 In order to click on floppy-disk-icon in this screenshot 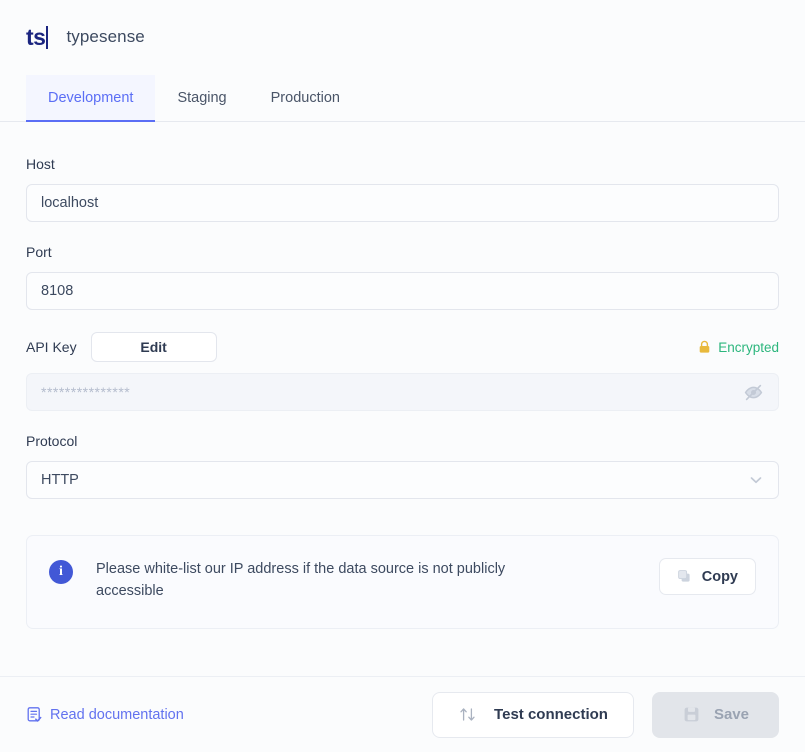, I will do `click(691, 714)`.